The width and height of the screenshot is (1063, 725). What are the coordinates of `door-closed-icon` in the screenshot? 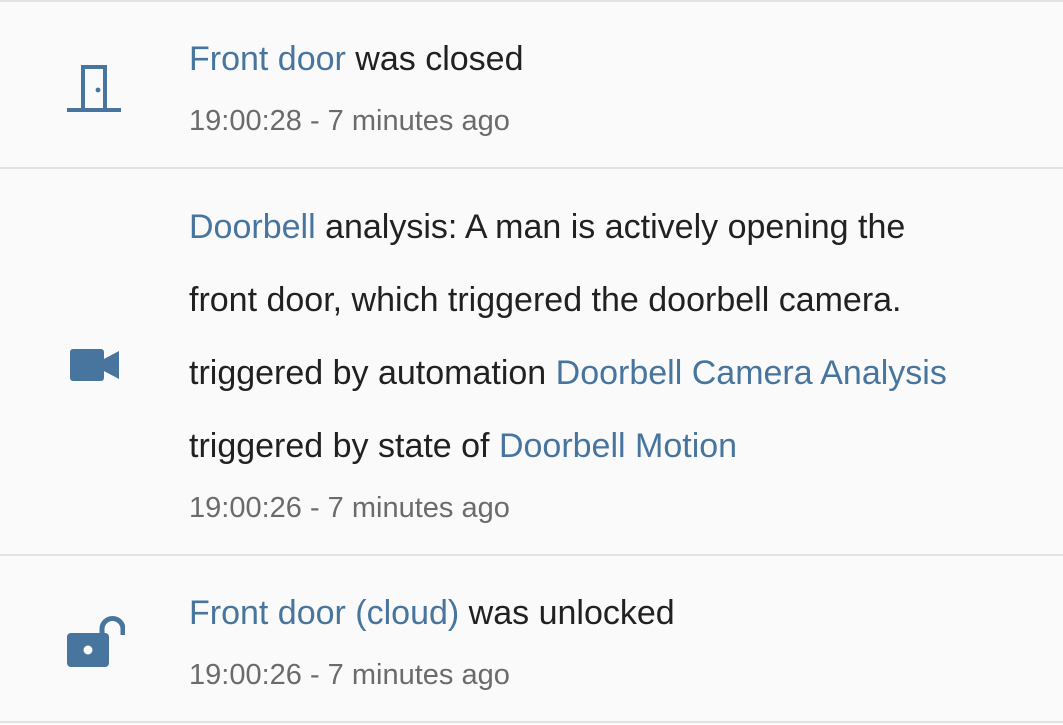 It's located at (94, 89).